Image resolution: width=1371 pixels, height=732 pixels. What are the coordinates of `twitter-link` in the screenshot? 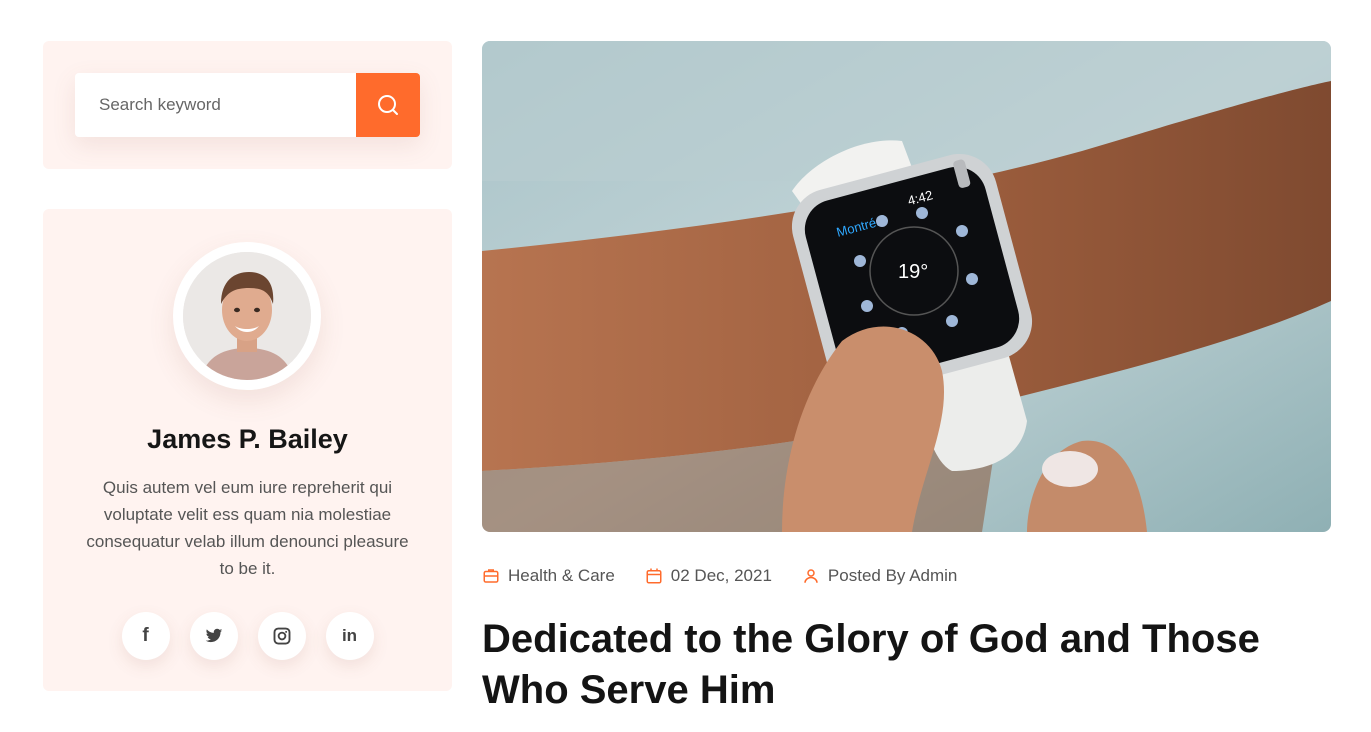 It's located at (213, 636).